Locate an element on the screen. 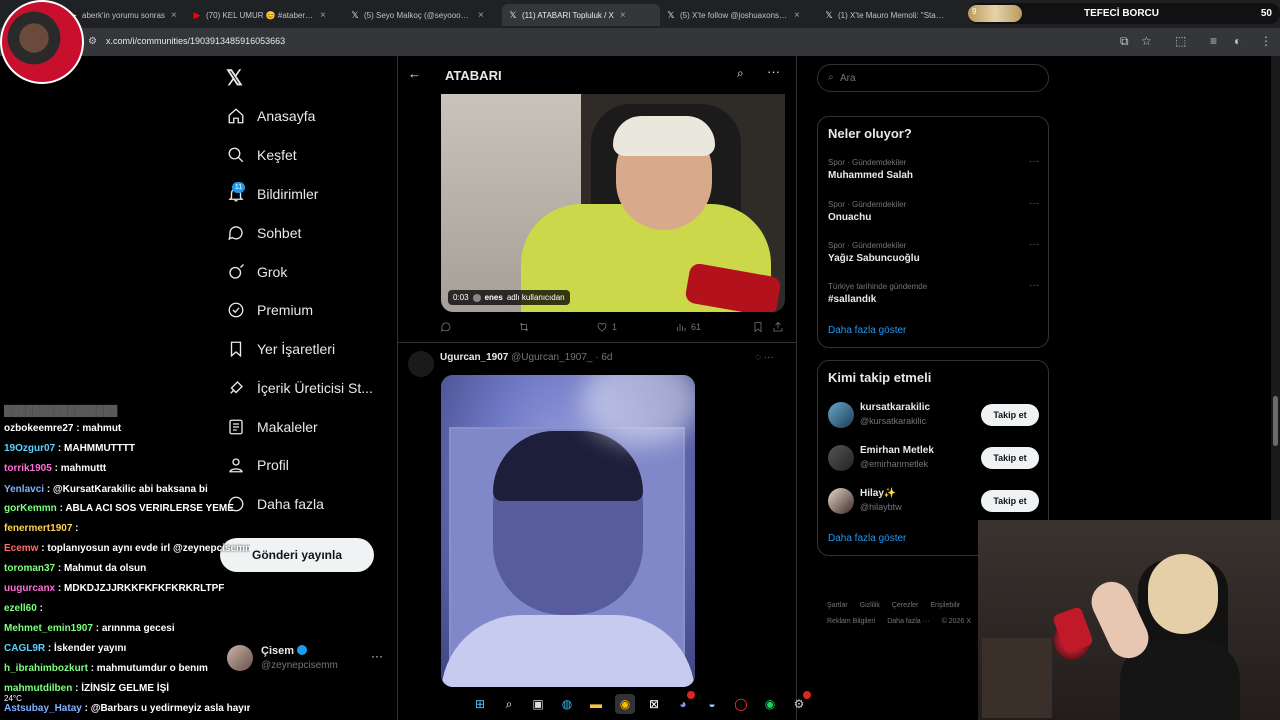  chat-message: torrik1905 : mahmuttt is located at coordinates (55, 468).